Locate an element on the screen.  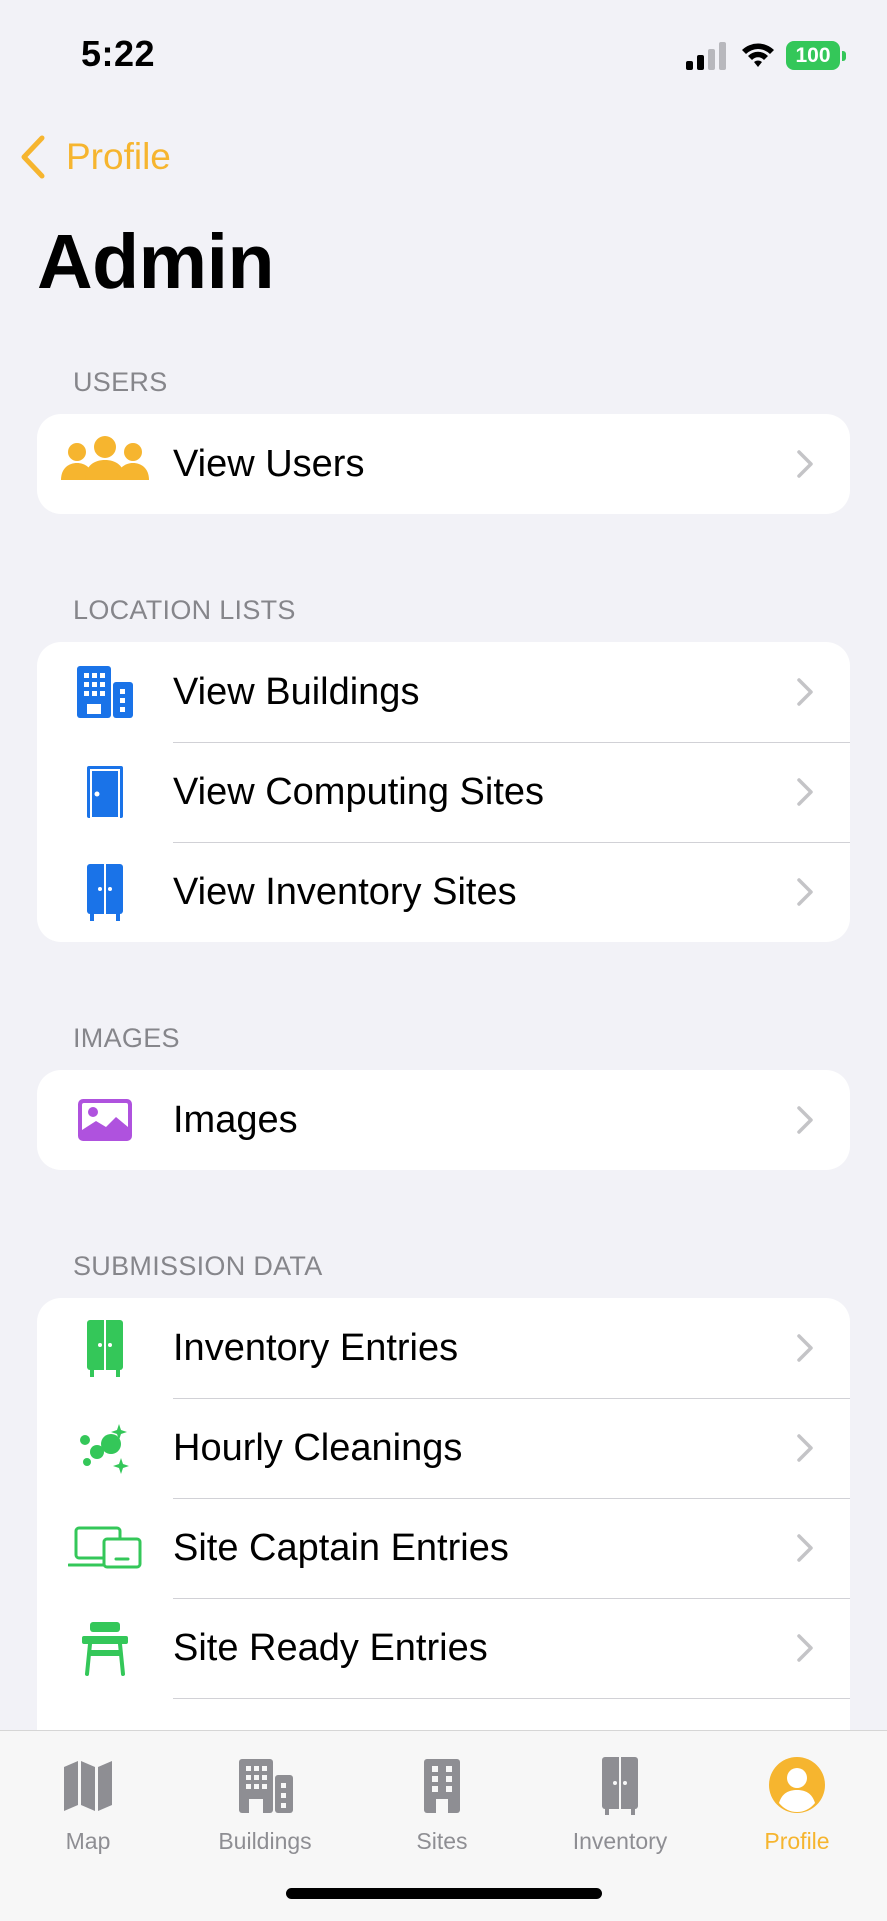
tab-inventory-label: Inventory is located at coordinates (620, 1841).